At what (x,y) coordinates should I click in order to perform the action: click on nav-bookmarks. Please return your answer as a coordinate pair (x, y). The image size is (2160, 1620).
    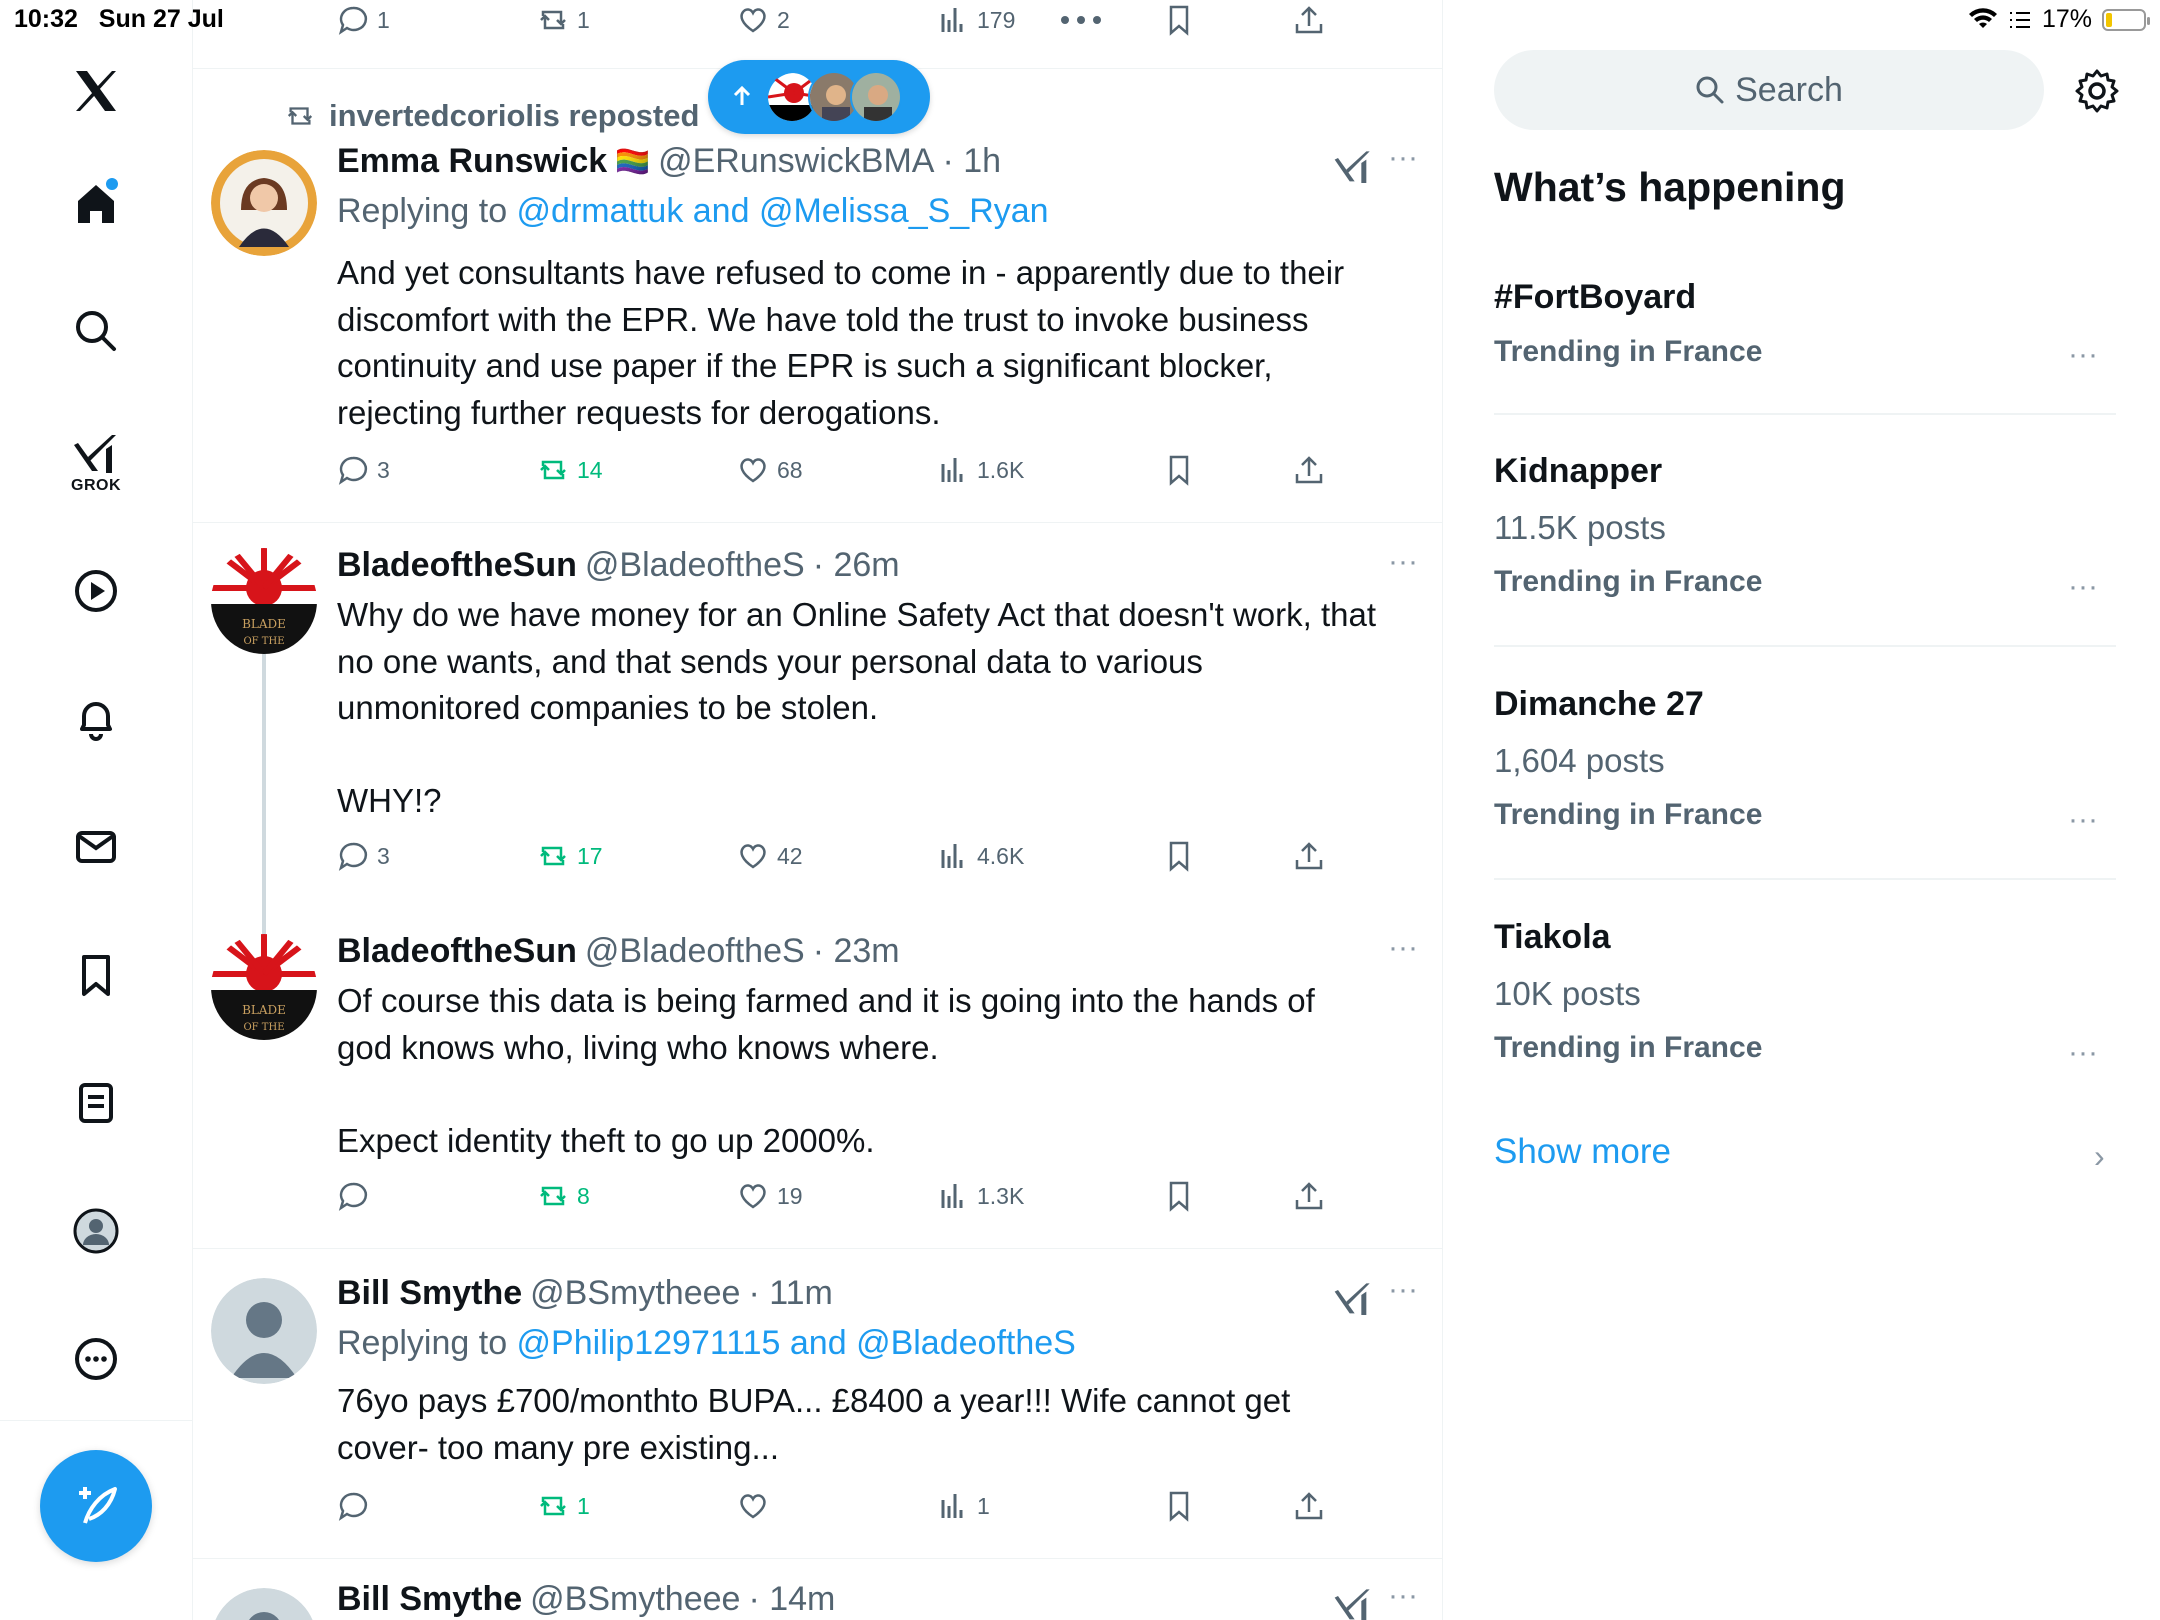
    Looking at the image, I should click on (96, 975).